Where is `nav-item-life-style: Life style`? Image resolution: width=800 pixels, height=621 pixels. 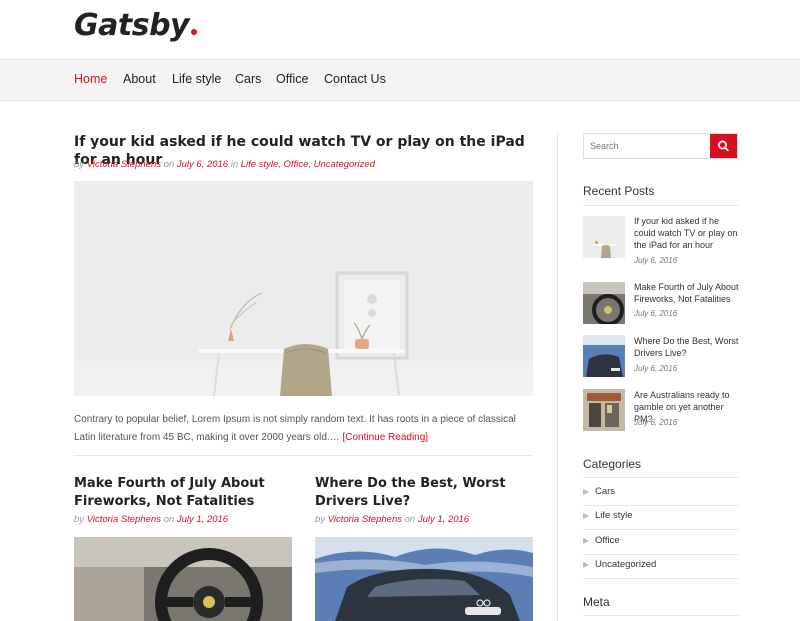 nav-item-life-style: Life style is located at coordinates (196, 79).